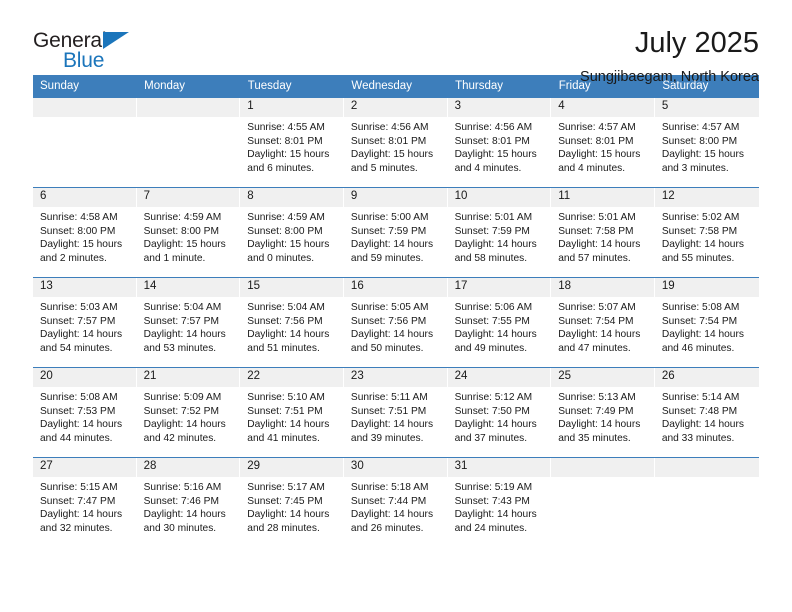 The width and height of the screenshot is (792, 612). Describe the element at coordinates (596, 411) in the screenshot. I see `sunset-time: Sunset: 7:49 PM` at that location.